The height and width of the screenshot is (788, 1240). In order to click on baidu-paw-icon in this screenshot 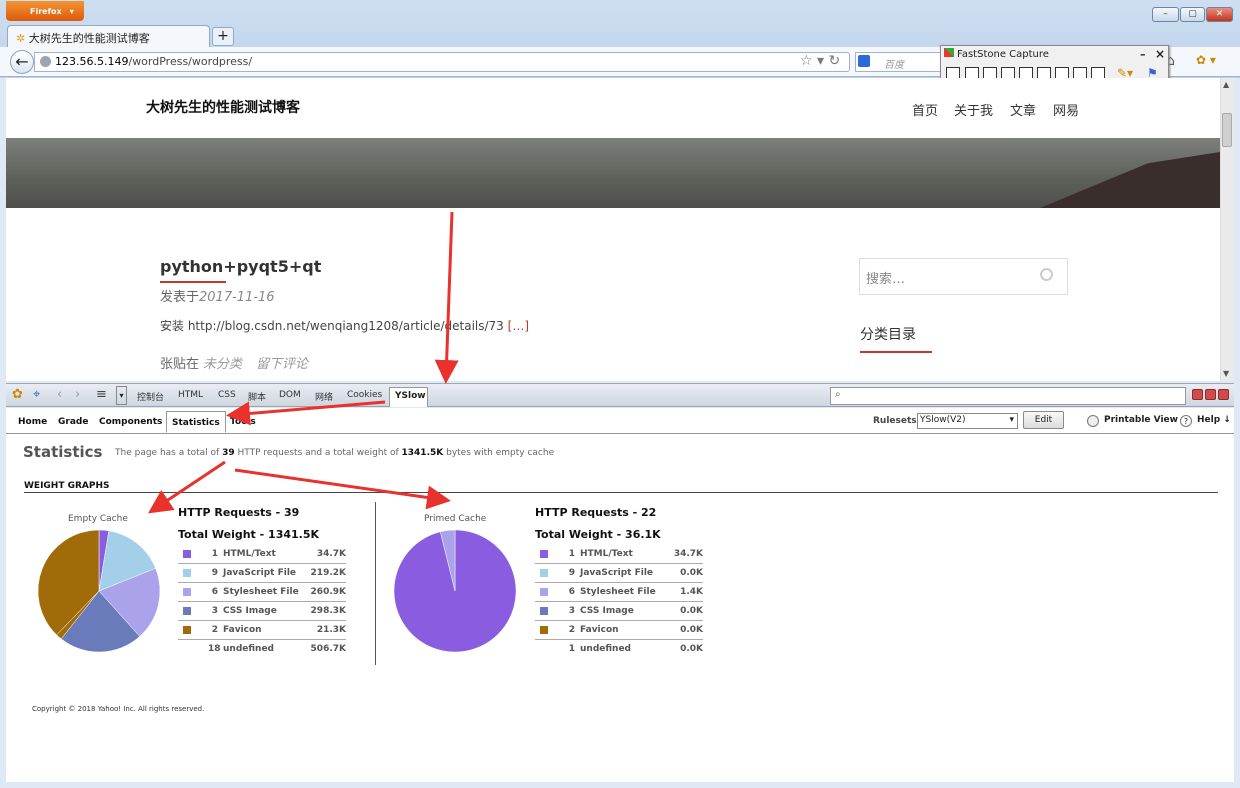, I will do `click(864, 61)`.